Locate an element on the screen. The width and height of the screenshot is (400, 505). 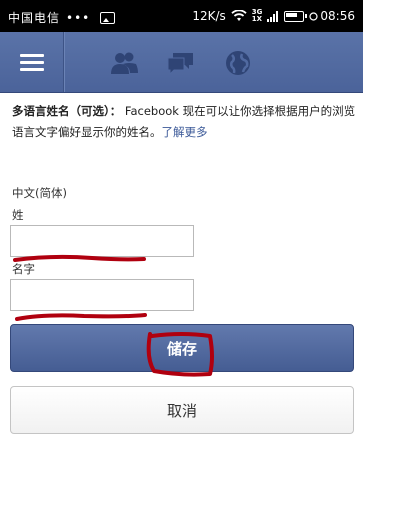
signal-icon is located at coordinates (273, 16).